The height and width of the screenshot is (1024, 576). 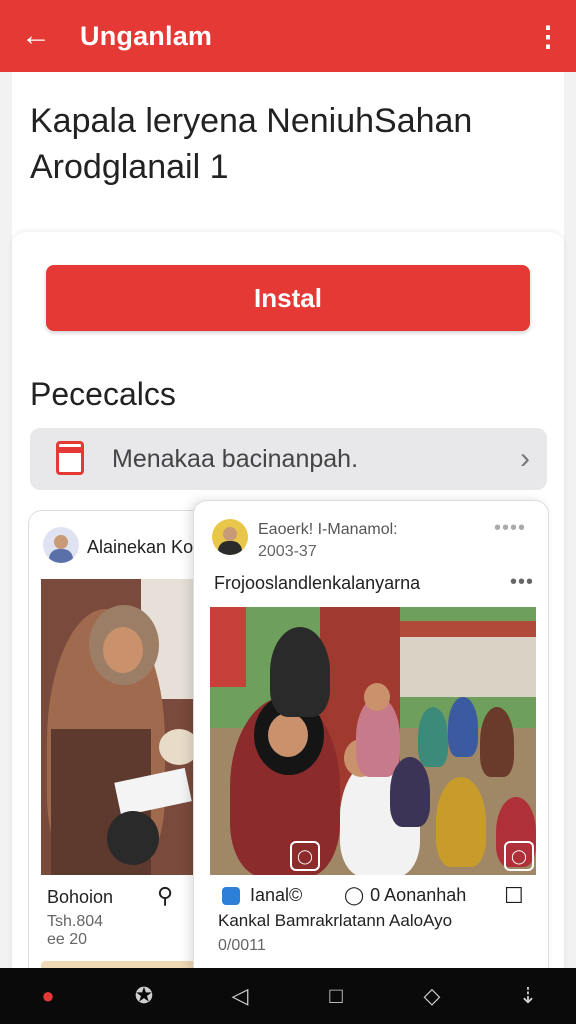 I want to click on app-icon, so click(x=231, y=895).